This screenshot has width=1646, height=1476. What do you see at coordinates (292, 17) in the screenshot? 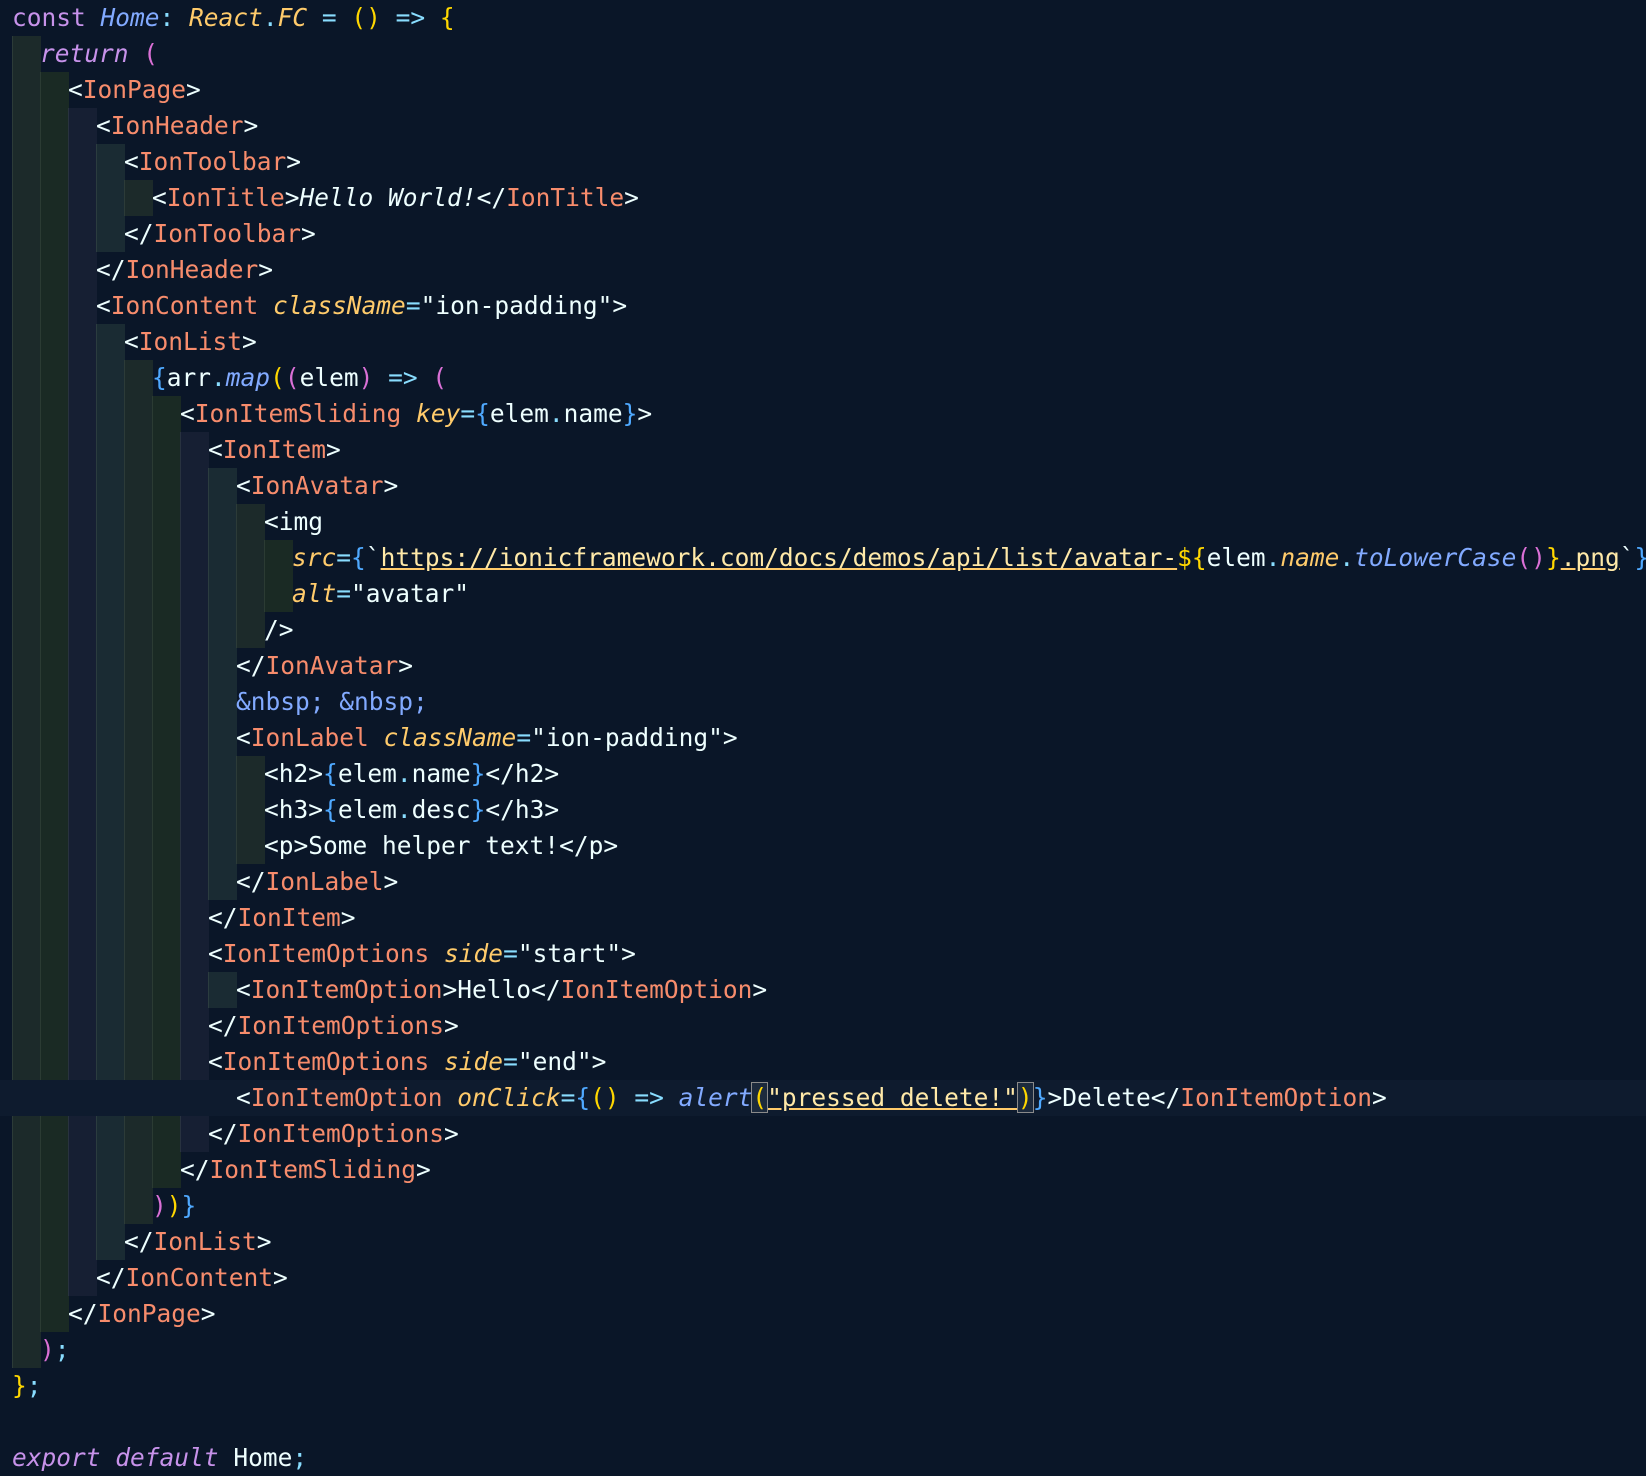
I see `code-token: FC` at bounding box center [292, 17].